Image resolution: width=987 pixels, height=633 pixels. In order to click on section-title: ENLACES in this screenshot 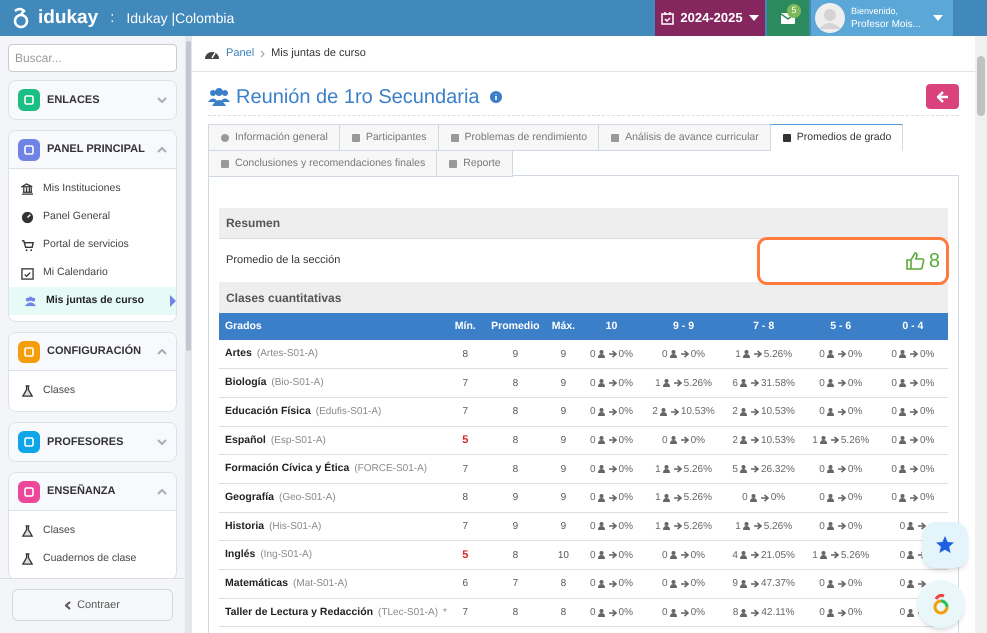, I will do `click(74, 100)`.